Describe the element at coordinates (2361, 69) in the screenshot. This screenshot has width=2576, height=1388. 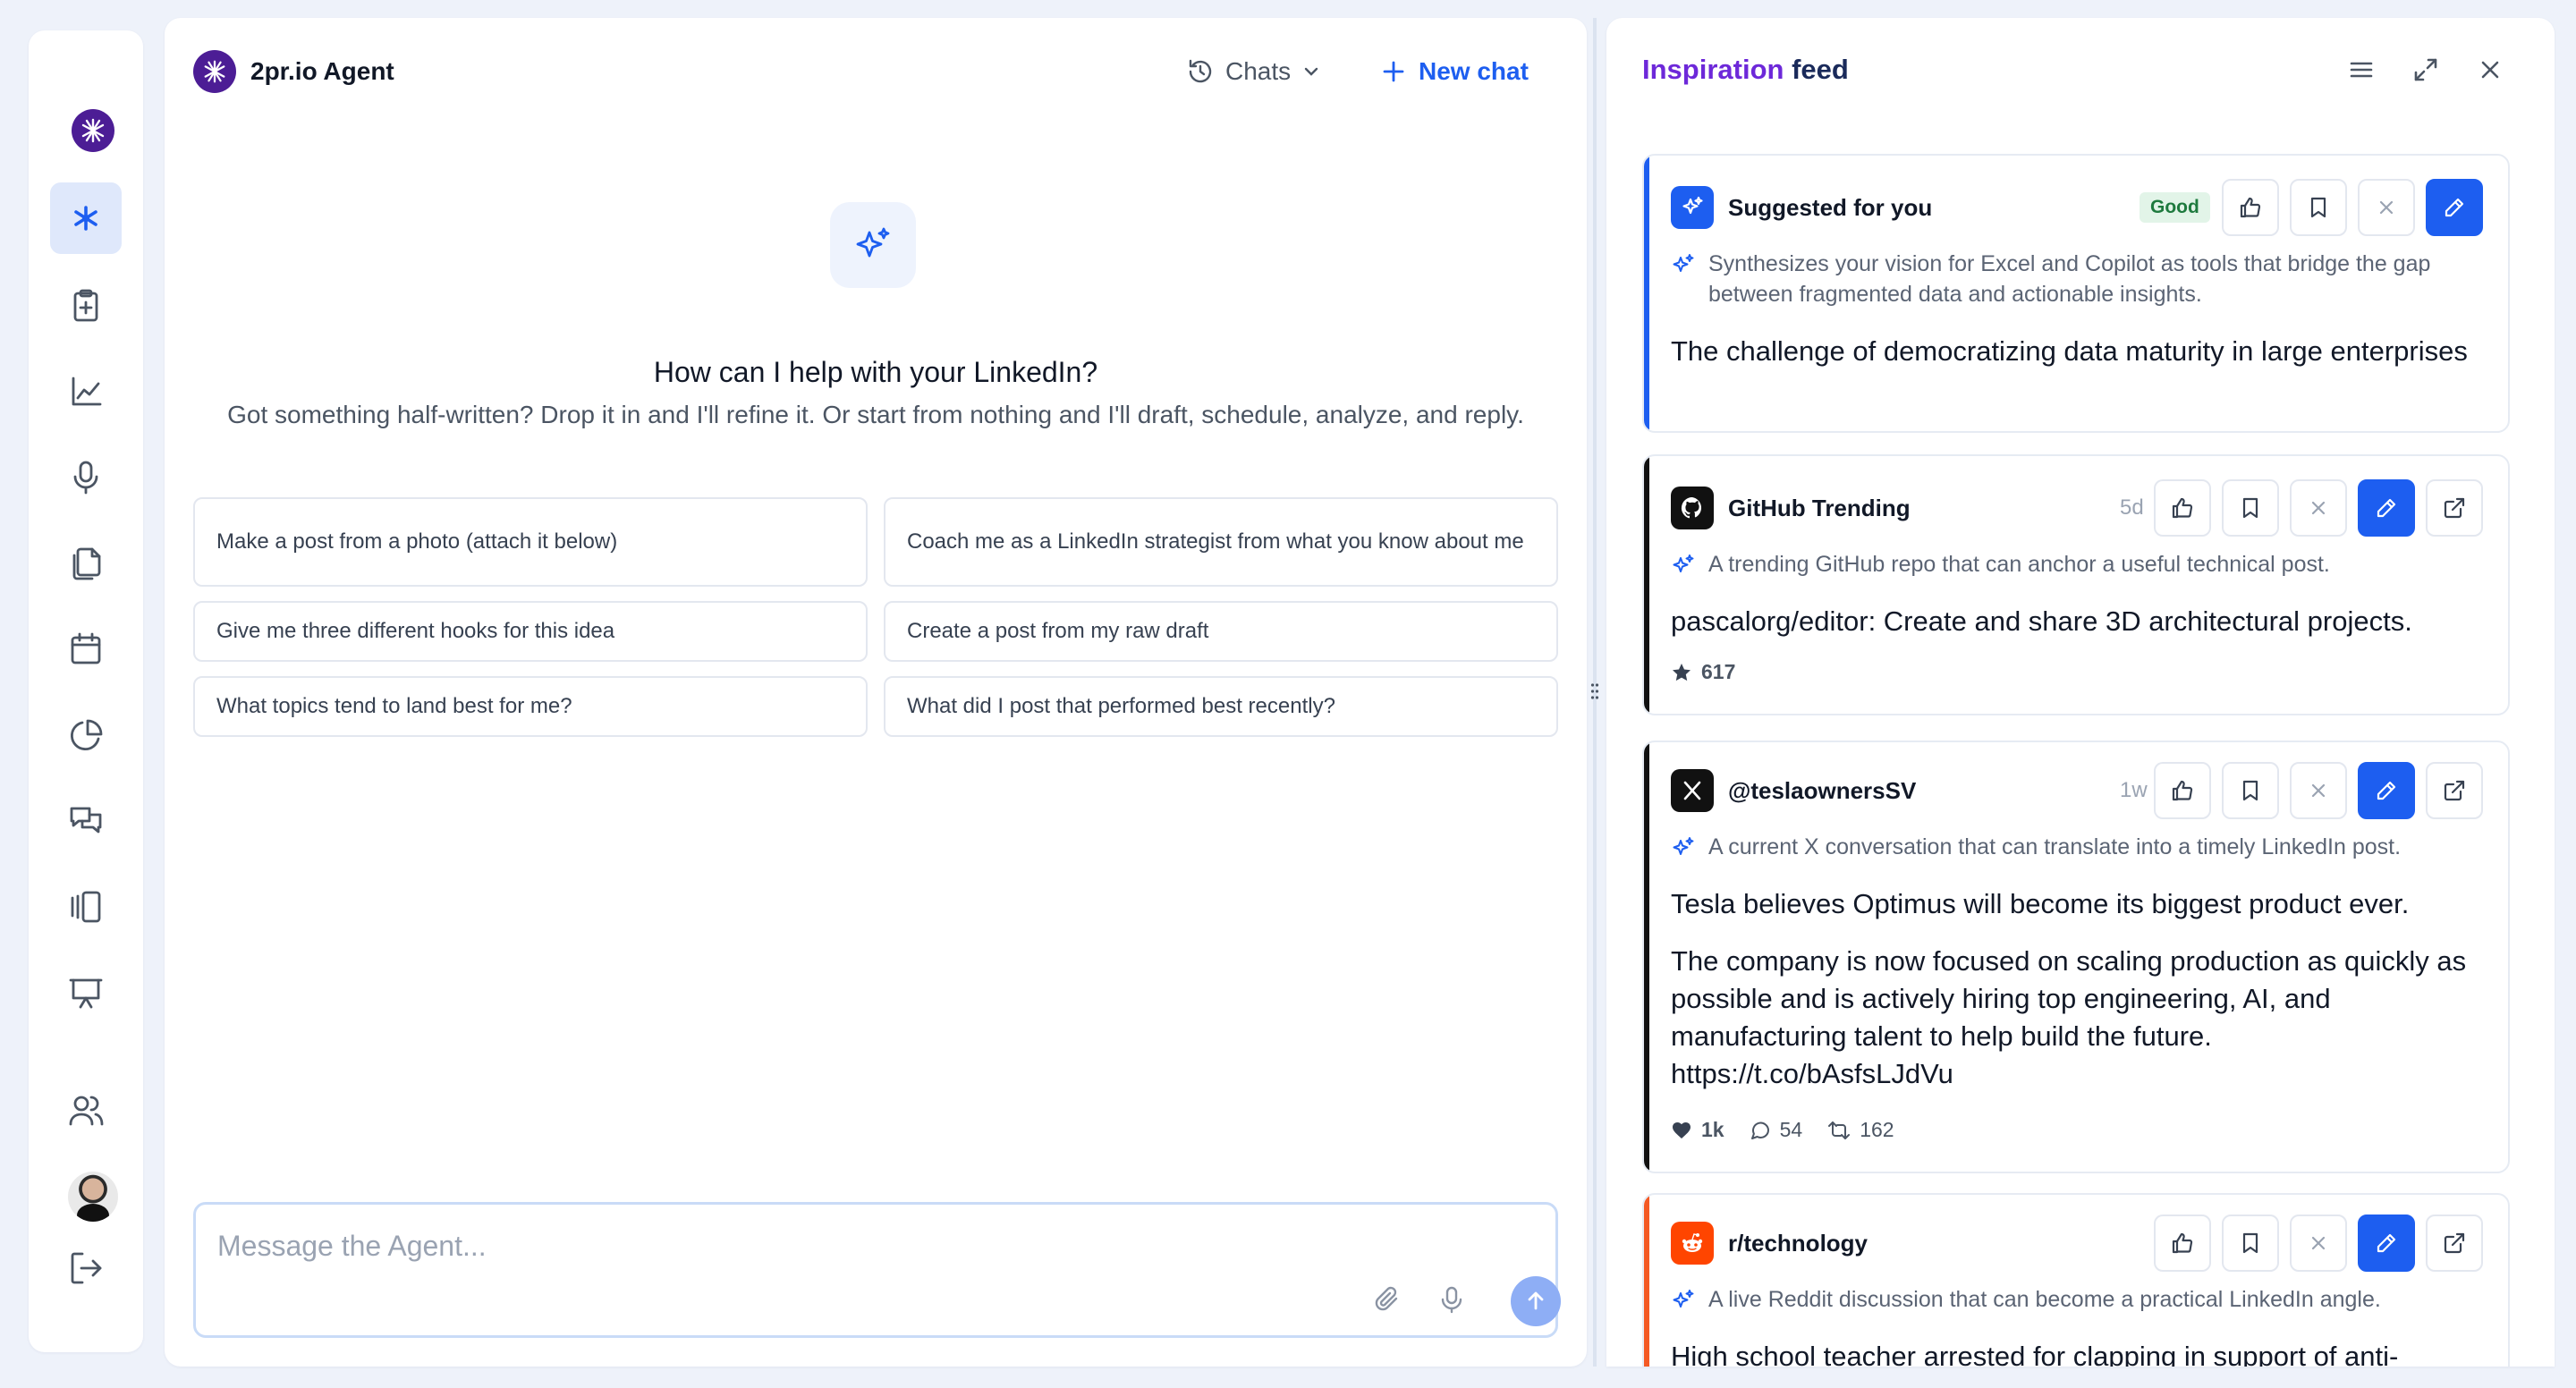
I see `menu-button` at that location.